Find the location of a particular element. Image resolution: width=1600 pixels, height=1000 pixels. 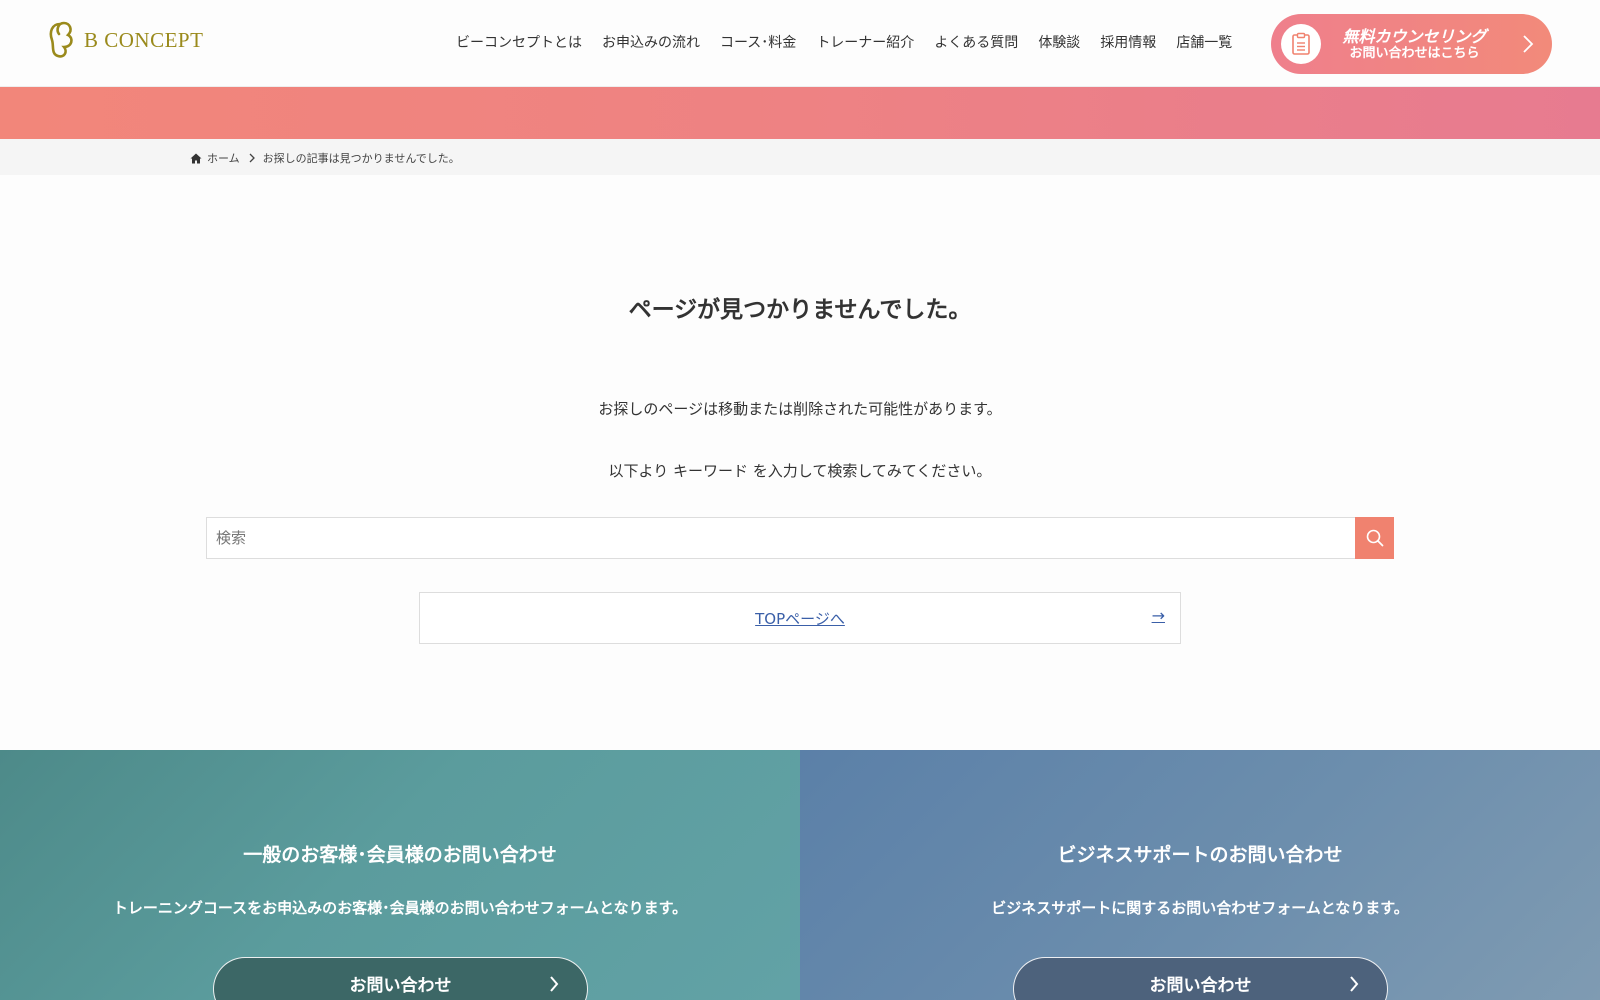

logo-mark-icon is located at coordinates (61, 39).